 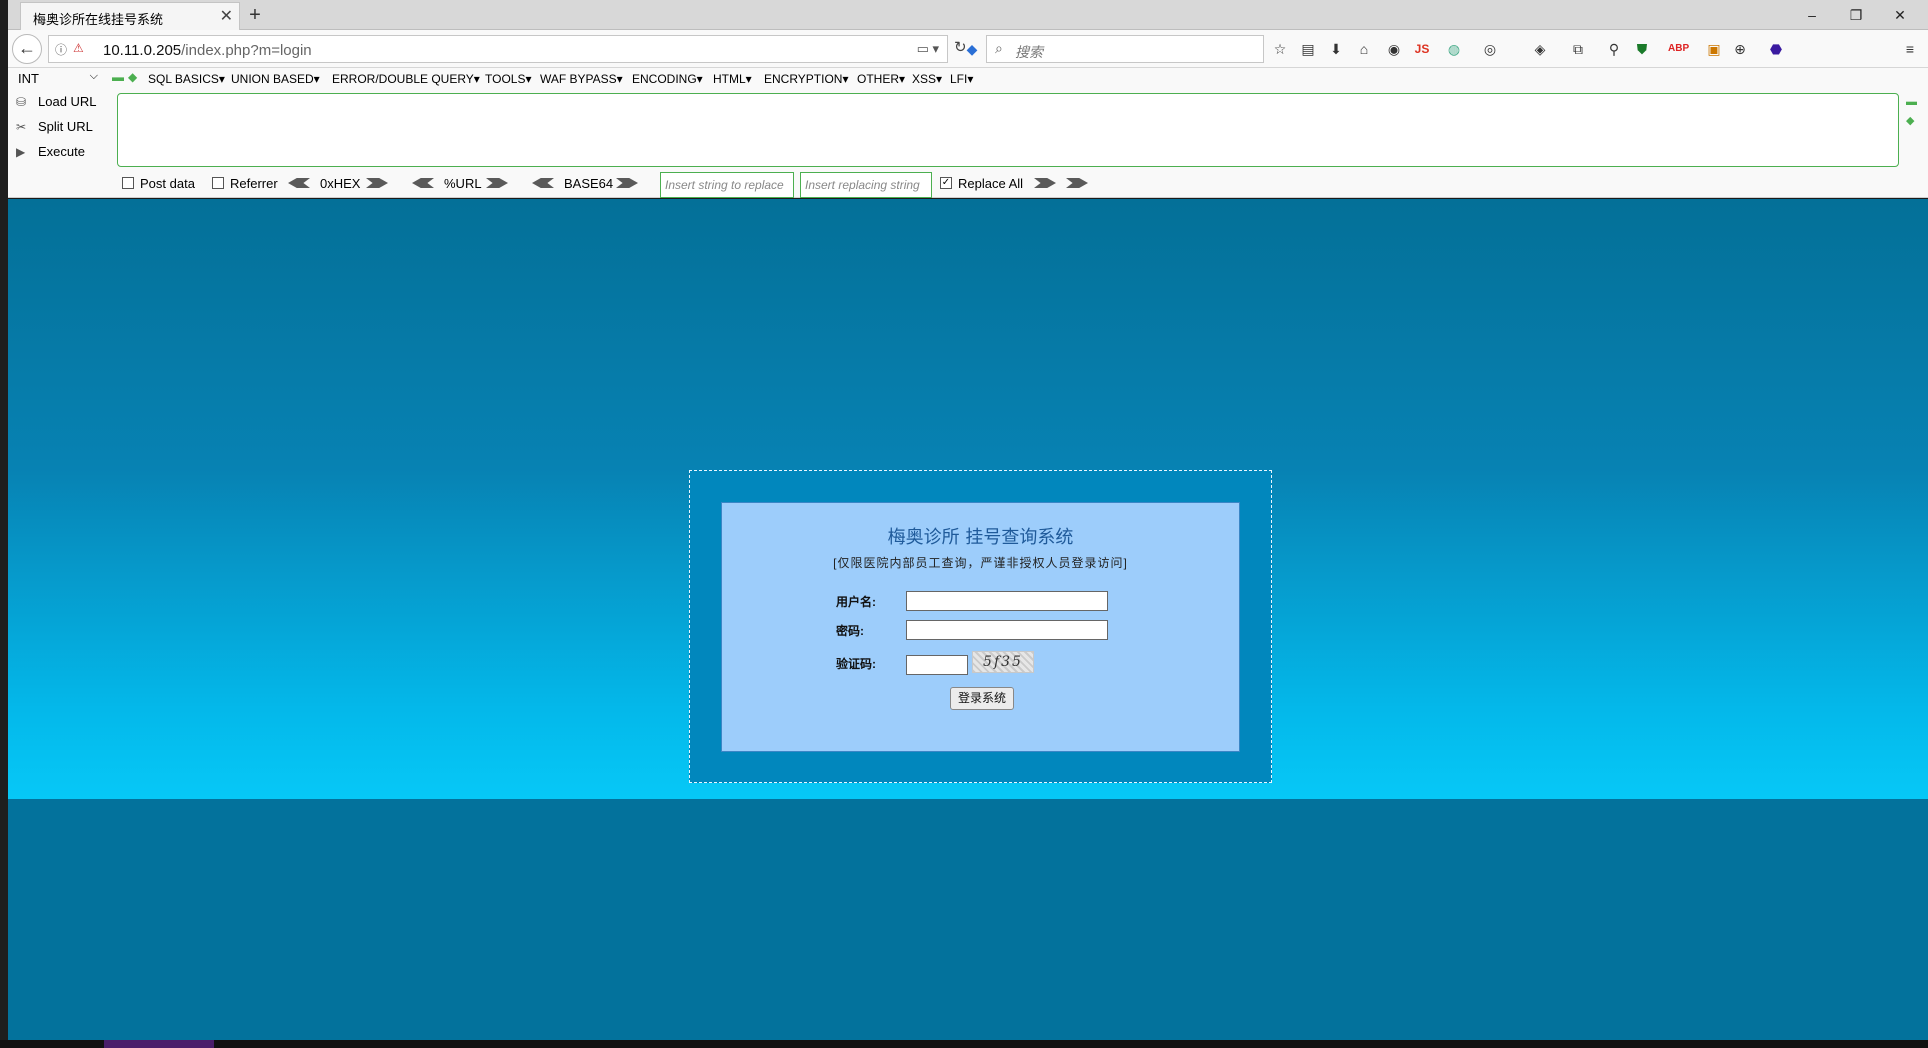 I want to click on globe-gray-icon: ⊕, so click(x=1740, y=49).